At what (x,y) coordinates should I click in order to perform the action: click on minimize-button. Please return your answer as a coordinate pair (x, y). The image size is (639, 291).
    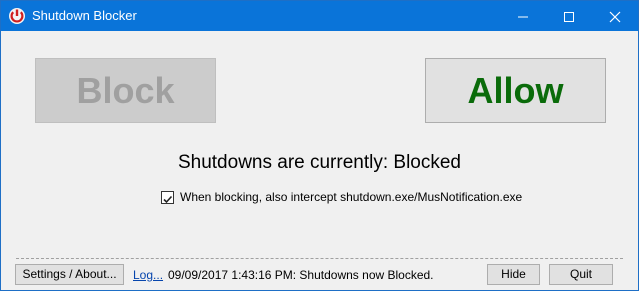
    Looking at the image, I should click on (523, 16).